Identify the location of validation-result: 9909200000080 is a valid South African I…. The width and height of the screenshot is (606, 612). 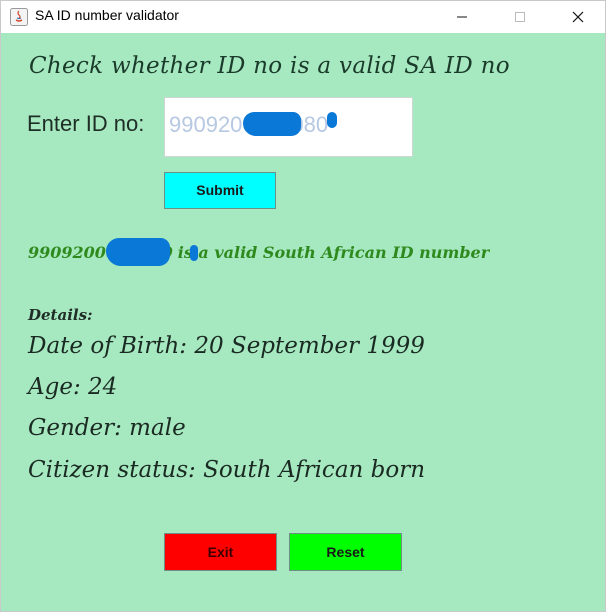
(259, 252).